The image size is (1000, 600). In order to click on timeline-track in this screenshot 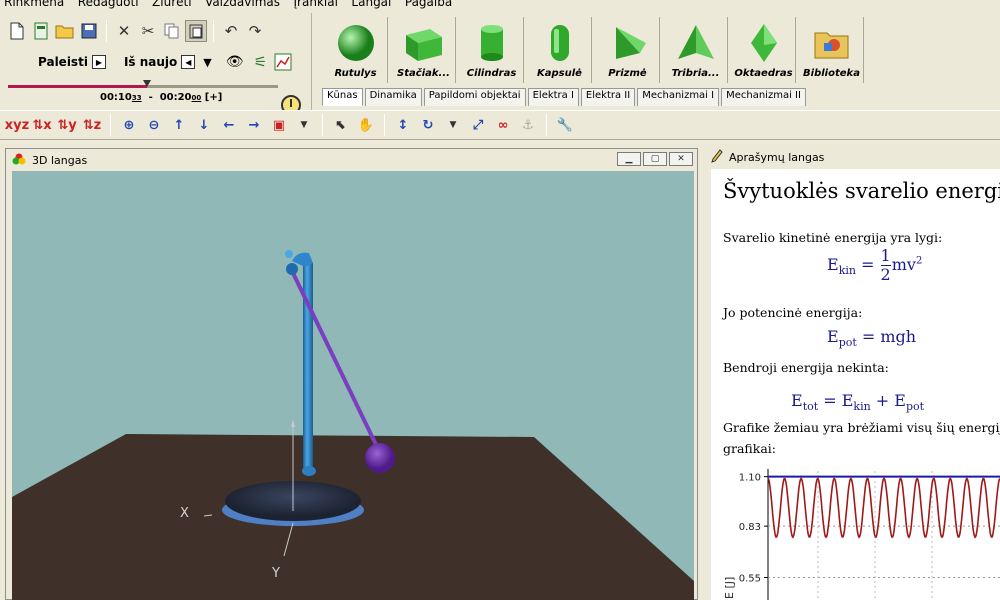, I will do `click(212, 86)`.